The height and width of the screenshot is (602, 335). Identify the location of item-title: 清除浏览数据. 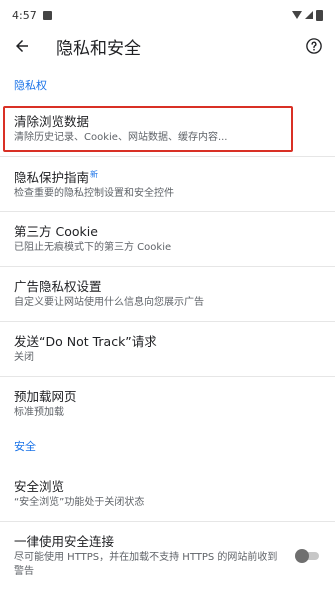
(52, 121).